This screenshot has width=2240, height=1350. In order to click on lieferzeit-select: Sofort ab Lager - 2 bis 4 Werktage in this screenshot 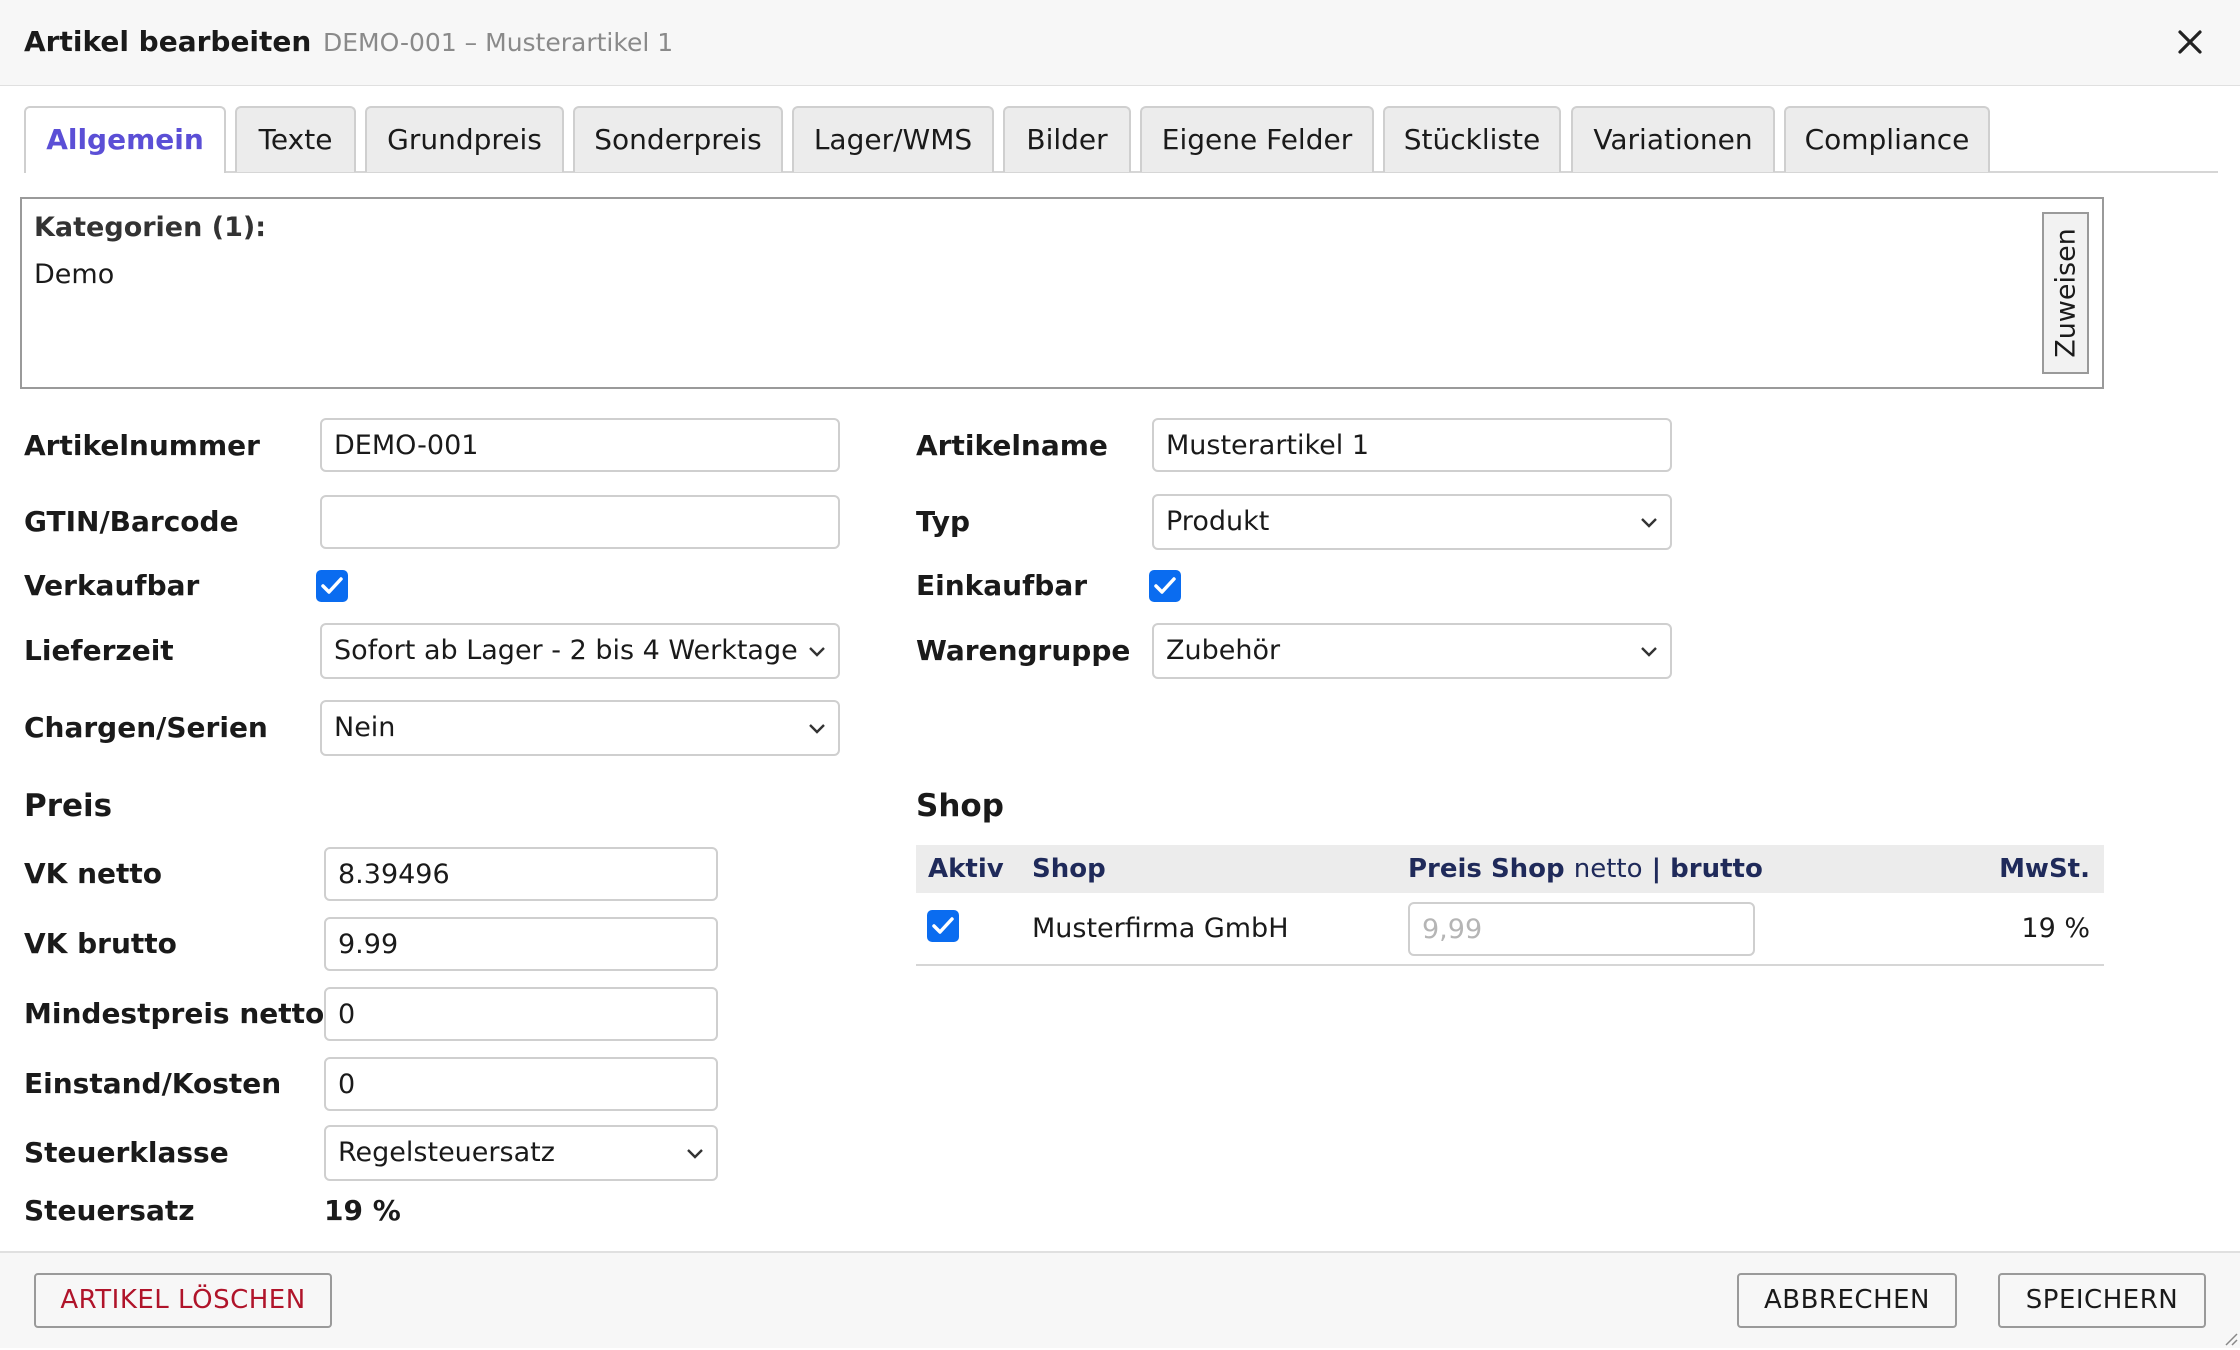, I will do `click(580, 651)`.